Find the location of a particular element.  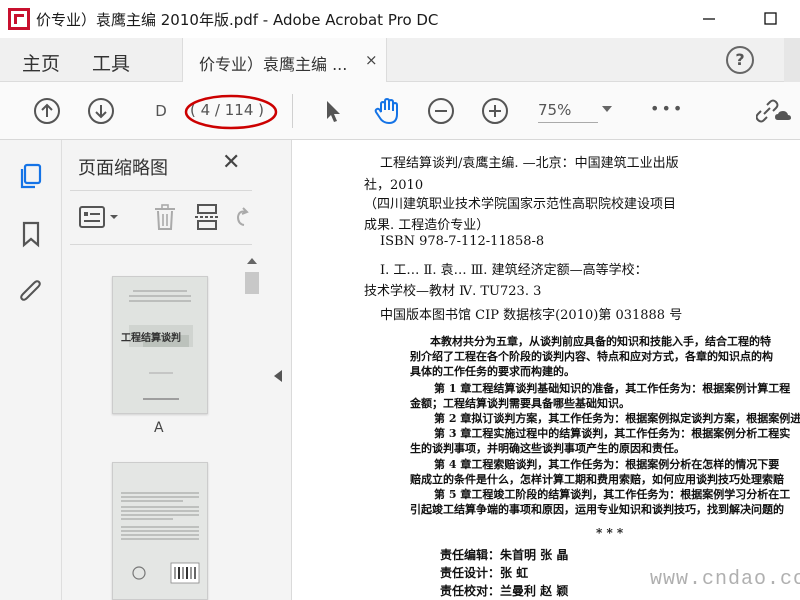

page-thumbnails-icon is located at coordinates (31, 176).